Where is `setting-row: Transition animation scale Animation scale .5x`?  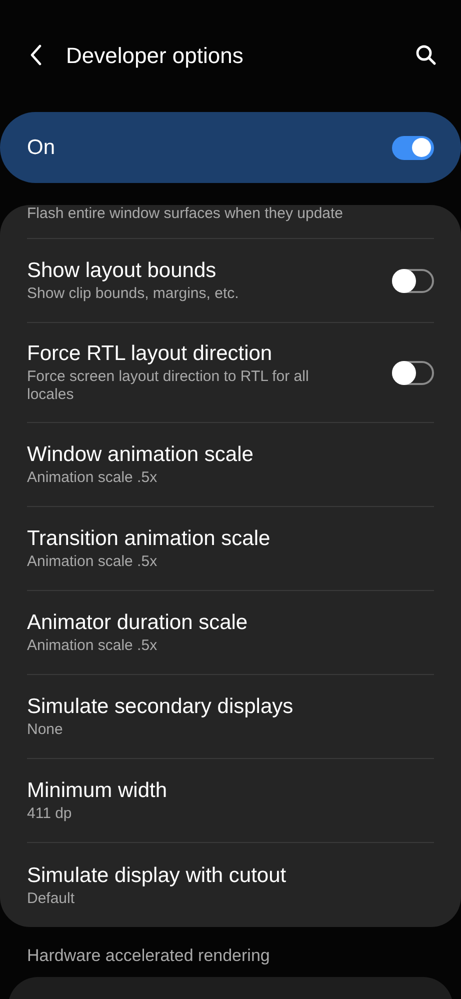 setting-row: Transition animation scale Animation scale .5x is located at coordinates (230, 549).